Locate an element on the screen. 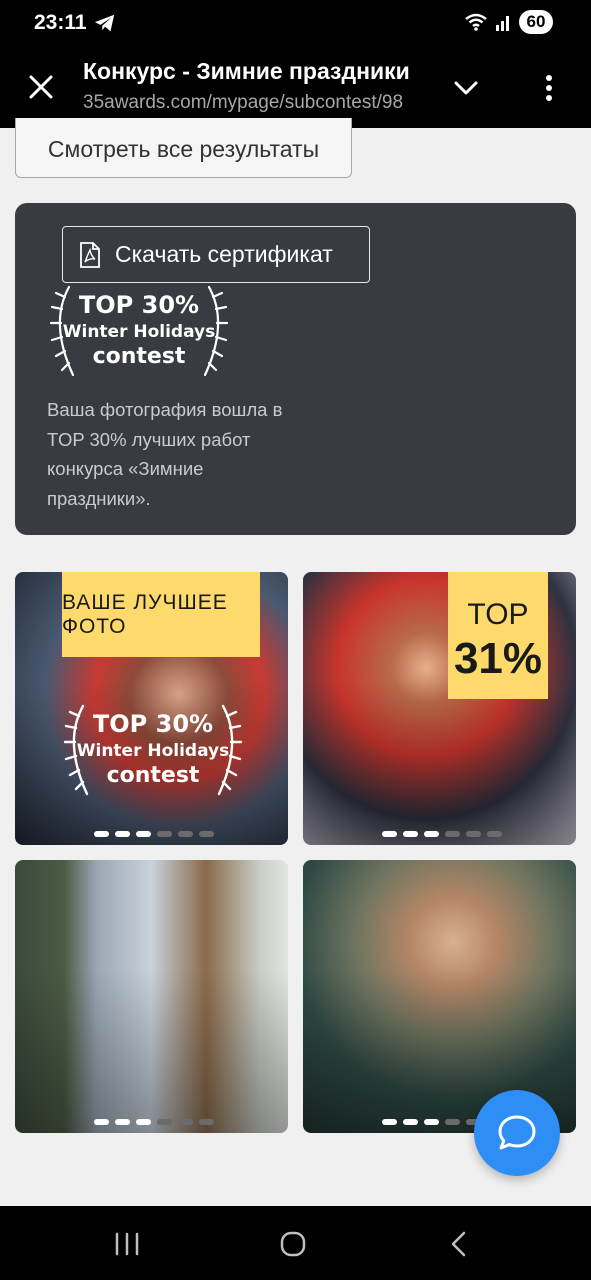 The width and height of the screenshot is (591, 1280). page-url: 35awards.com/mypage/subcontest/98 is located at coordinates (253, 103).